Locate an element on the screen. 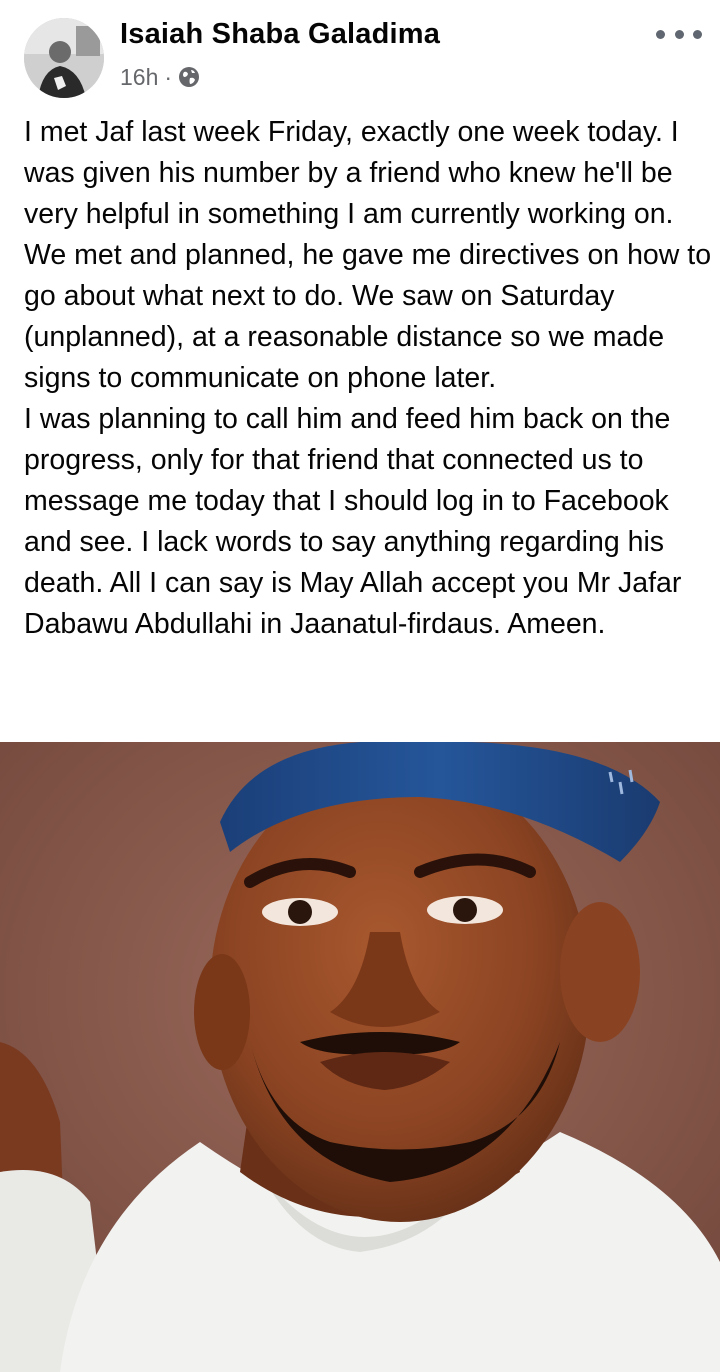 The height and width of the screenshot is (1372, 720). avatar-photo is located at coordinates (64, 58).